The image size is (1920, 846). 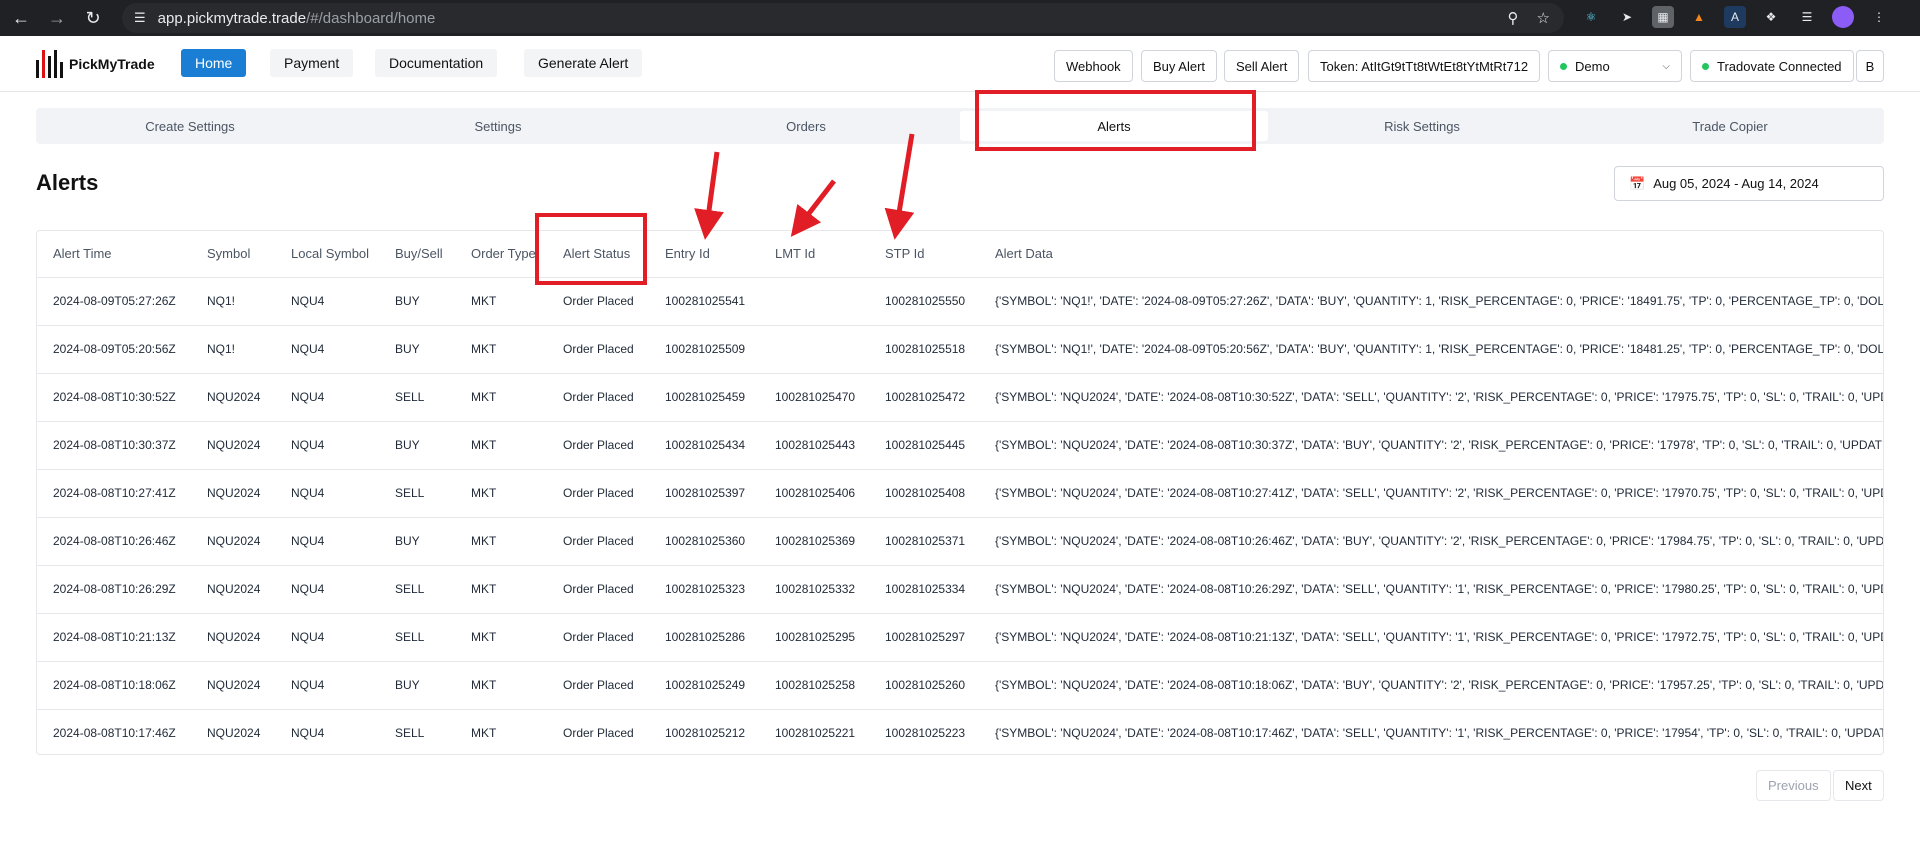 What do you see at coordinates (1736, 183) in the screenshot?
I see `date-range-value: Aug 05, 2024 - Aug 14, 2024` at bounding box center [1736, 183].